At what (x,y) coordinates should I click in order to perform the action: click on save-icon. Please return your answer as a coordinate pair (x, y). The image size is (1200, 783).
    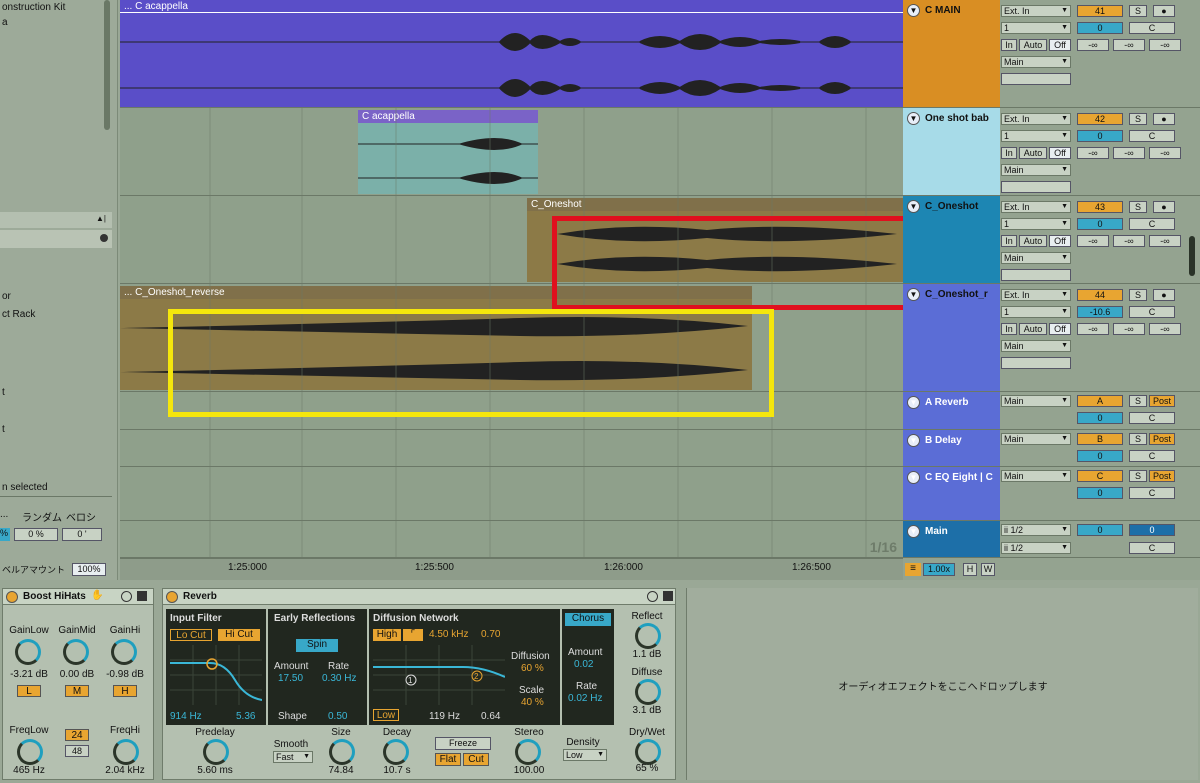
    Looking at the image, I should click on (142, 596).